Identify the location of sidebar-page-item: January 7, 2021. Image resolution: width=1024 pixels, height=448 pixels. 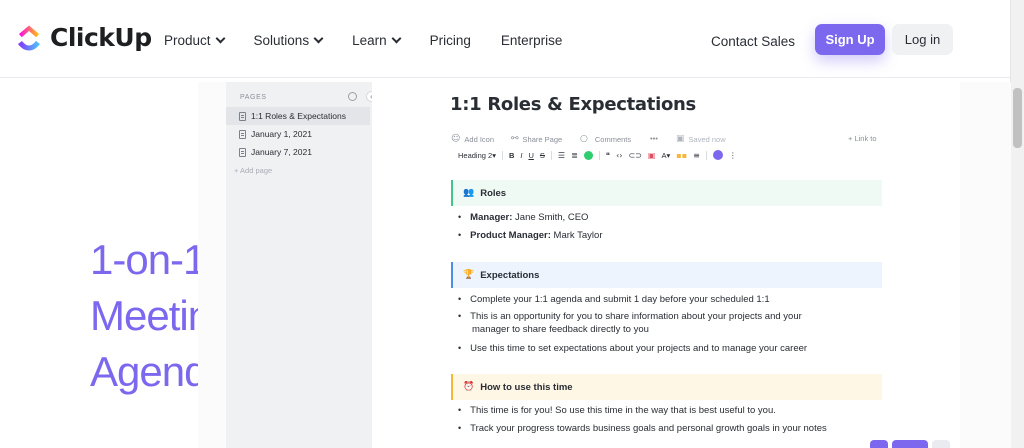
(298, 152).